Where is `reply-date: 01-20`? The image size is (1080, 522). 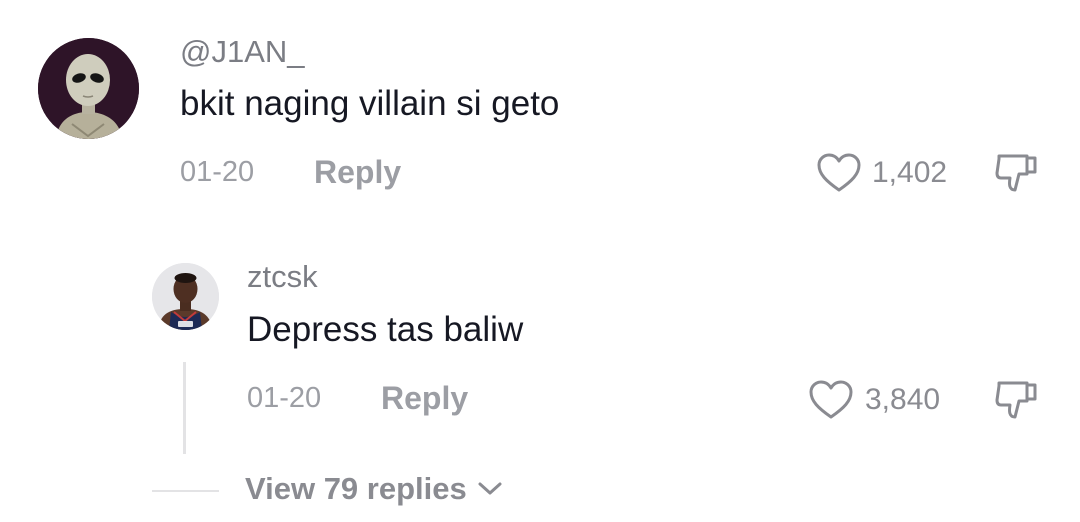 reply-date: 01-20 is located at coordinates (284, 398).